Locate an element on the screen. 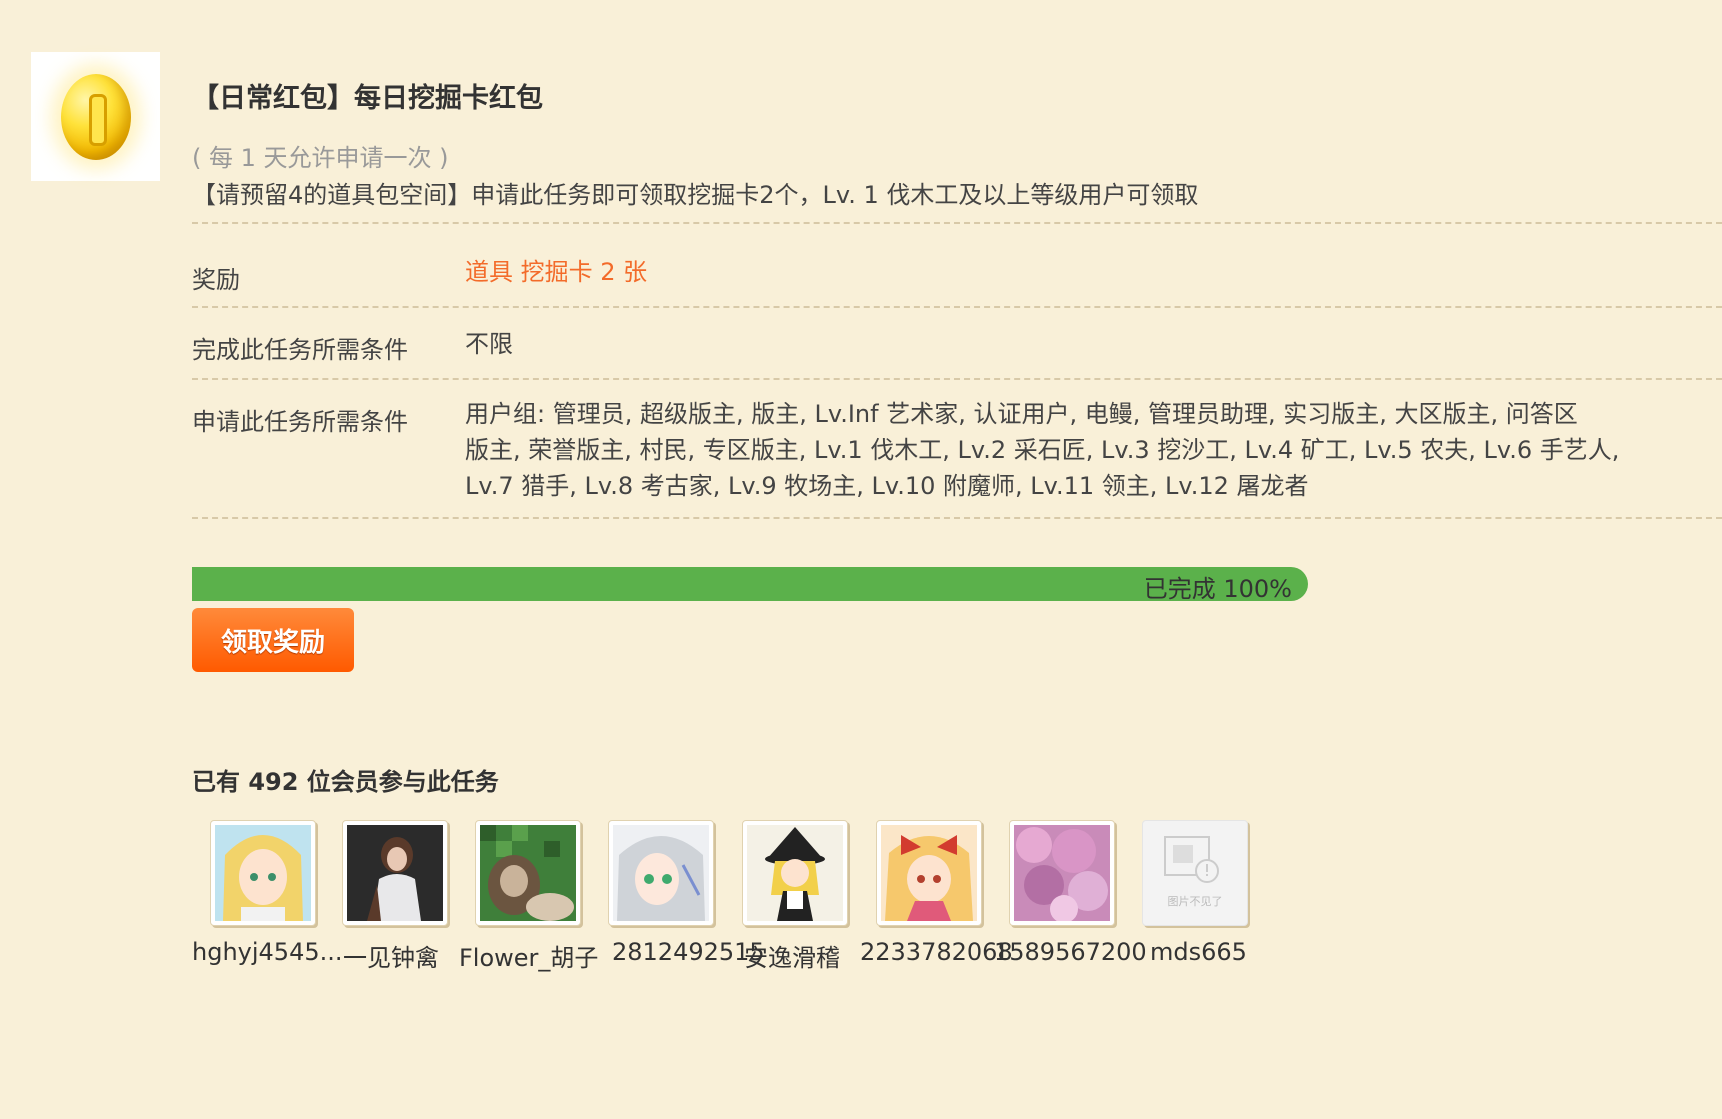 This screenshot has width=1722, height=1119. reward-label: 奖励 is located at coordinates (216, 280).